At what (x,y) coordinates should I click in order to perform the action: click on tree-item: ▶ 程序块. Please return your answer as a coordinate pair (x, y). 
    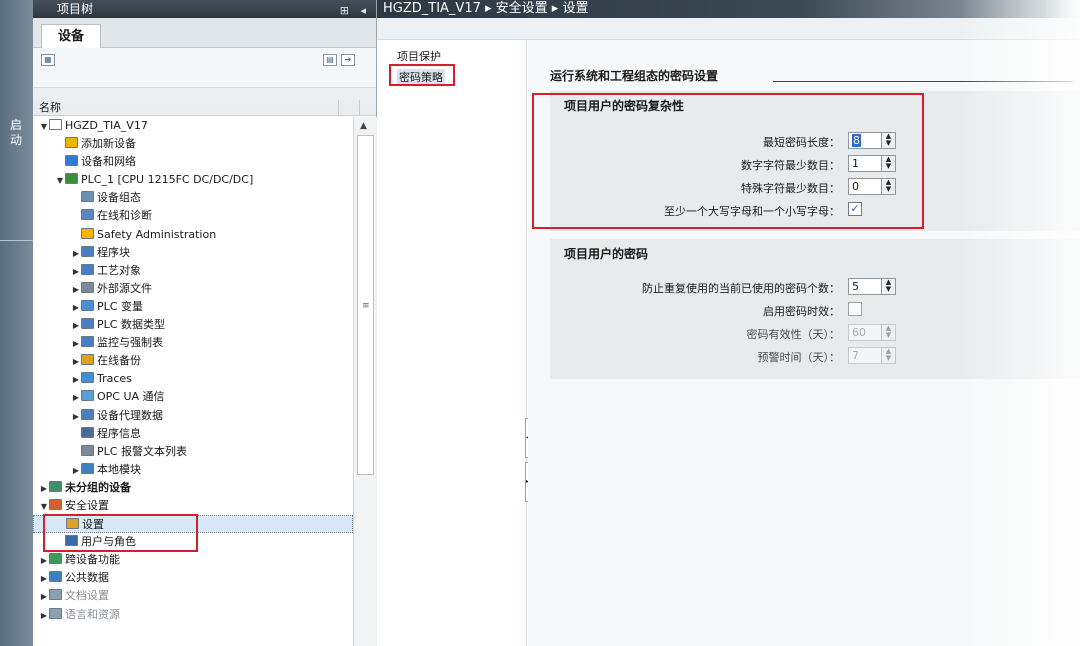
    Looking at the image, I should click on (193, 253).